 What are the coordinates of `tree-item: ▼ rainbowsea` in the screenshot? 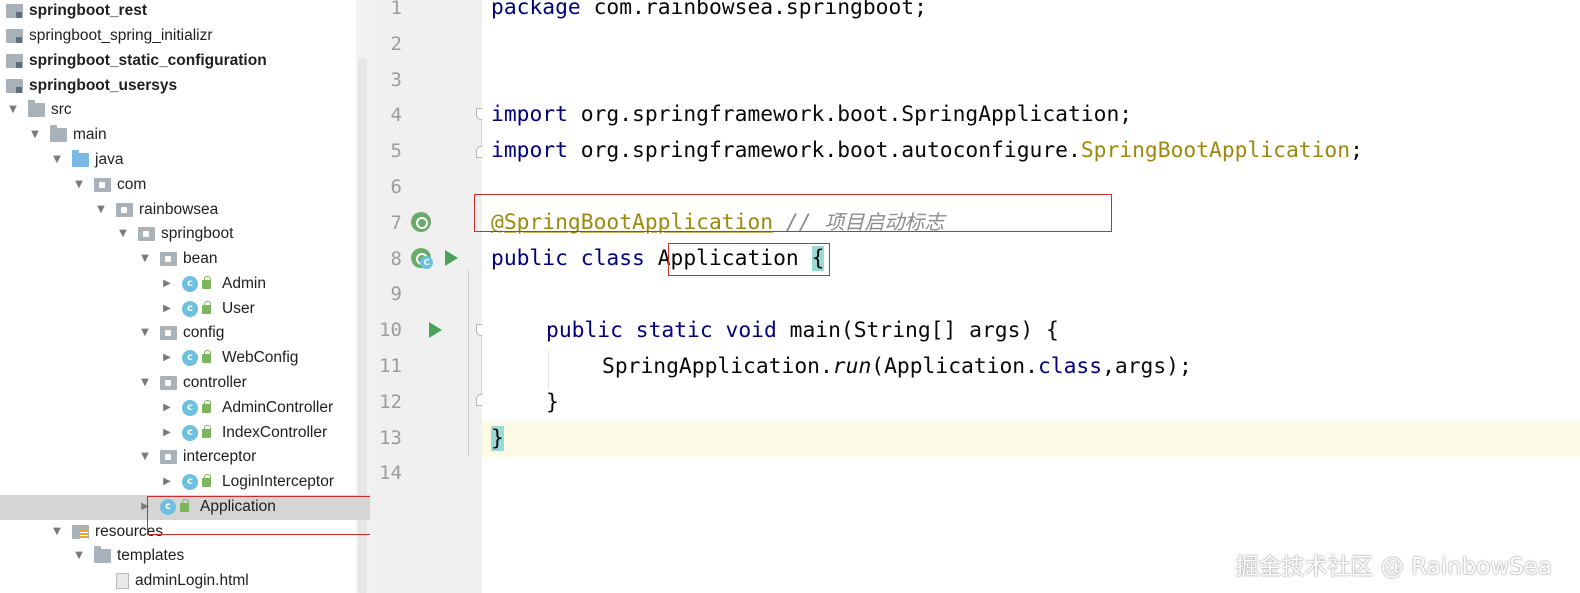 It's located at (178, 210).